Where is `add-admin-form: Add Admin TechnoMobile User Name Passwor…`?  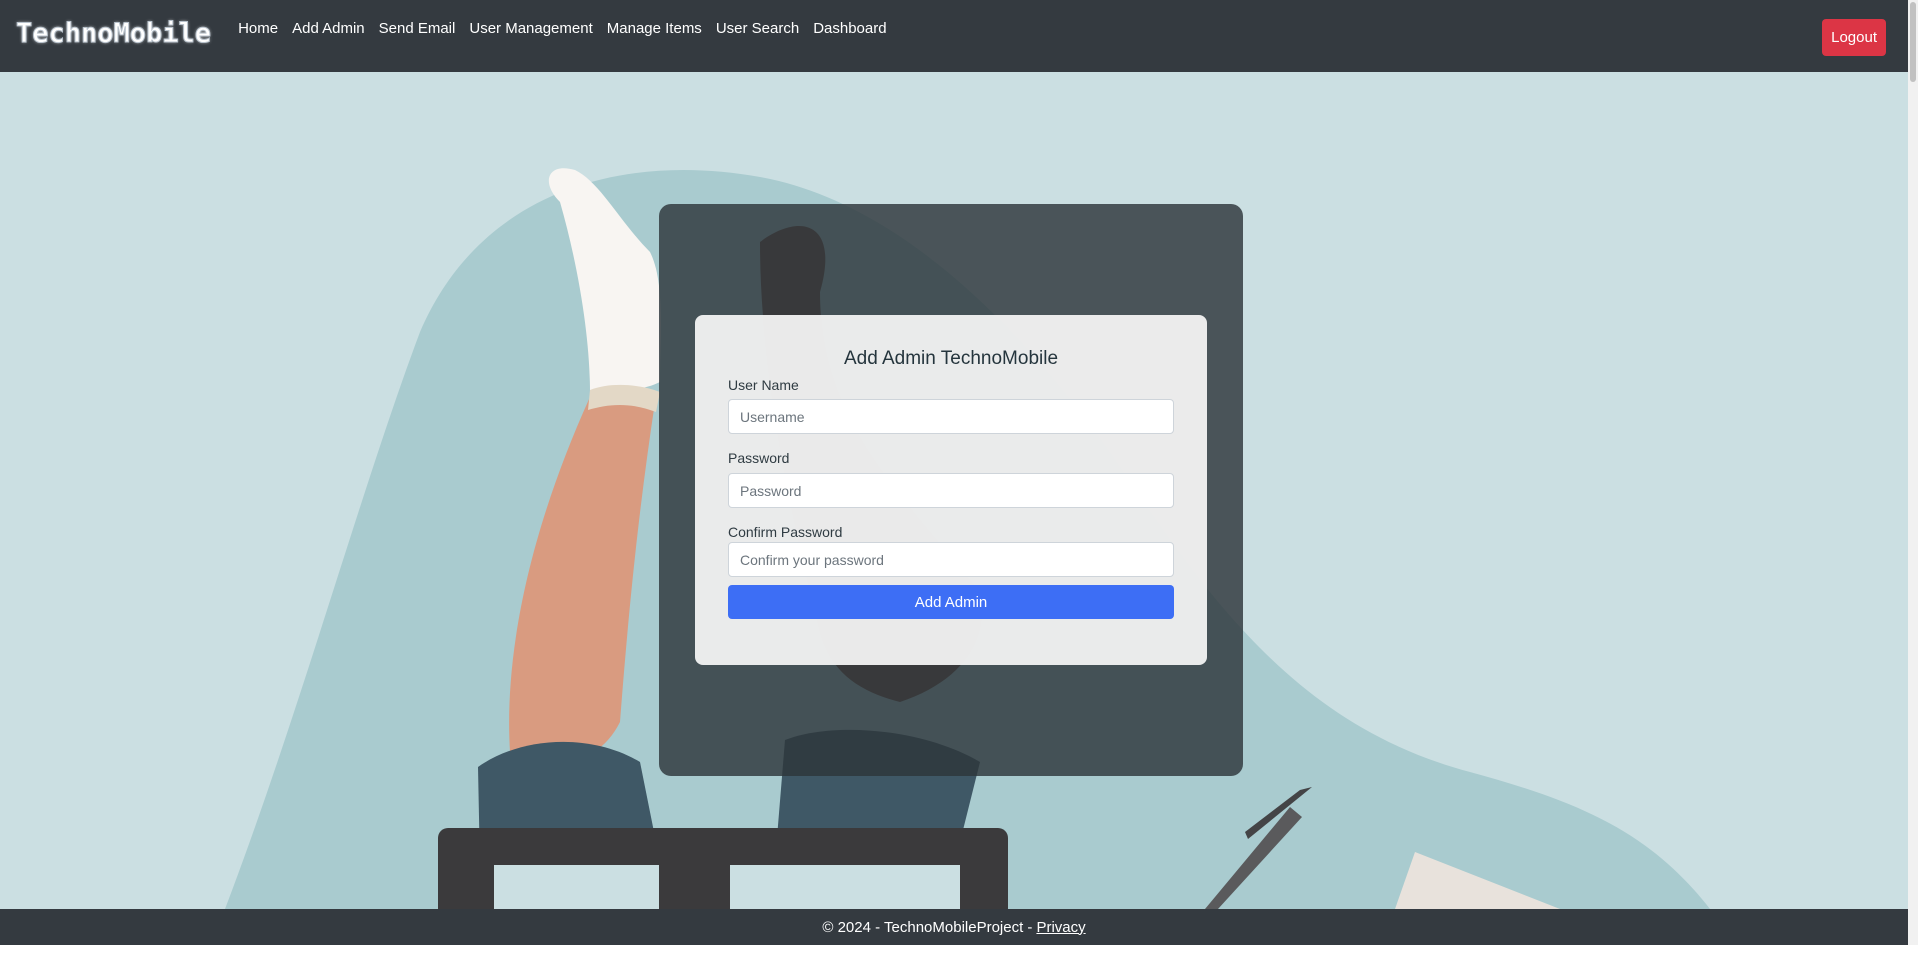 add-admin-form: Add Admin TechnoMobile User Name Passwor… is located at coordinates (951, 490).